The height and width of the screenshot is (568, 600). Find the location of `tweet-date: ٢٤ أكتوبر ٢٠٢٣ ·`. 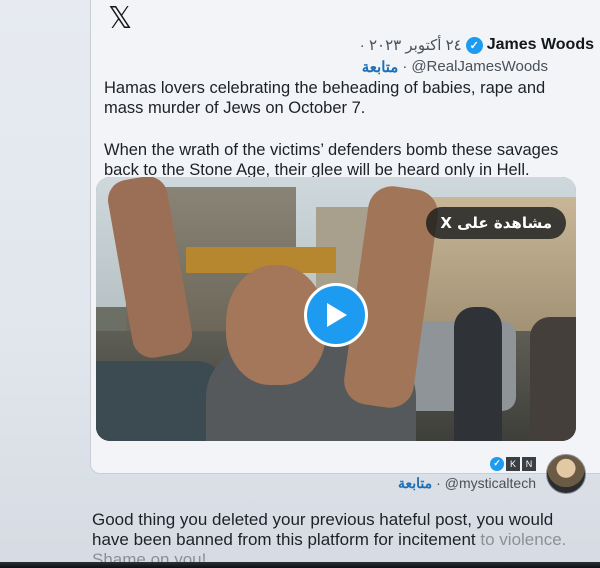

tweet-date: ٢٤ أكتوبر ٢٠٢٣ · is located at coordinates (411, 45).